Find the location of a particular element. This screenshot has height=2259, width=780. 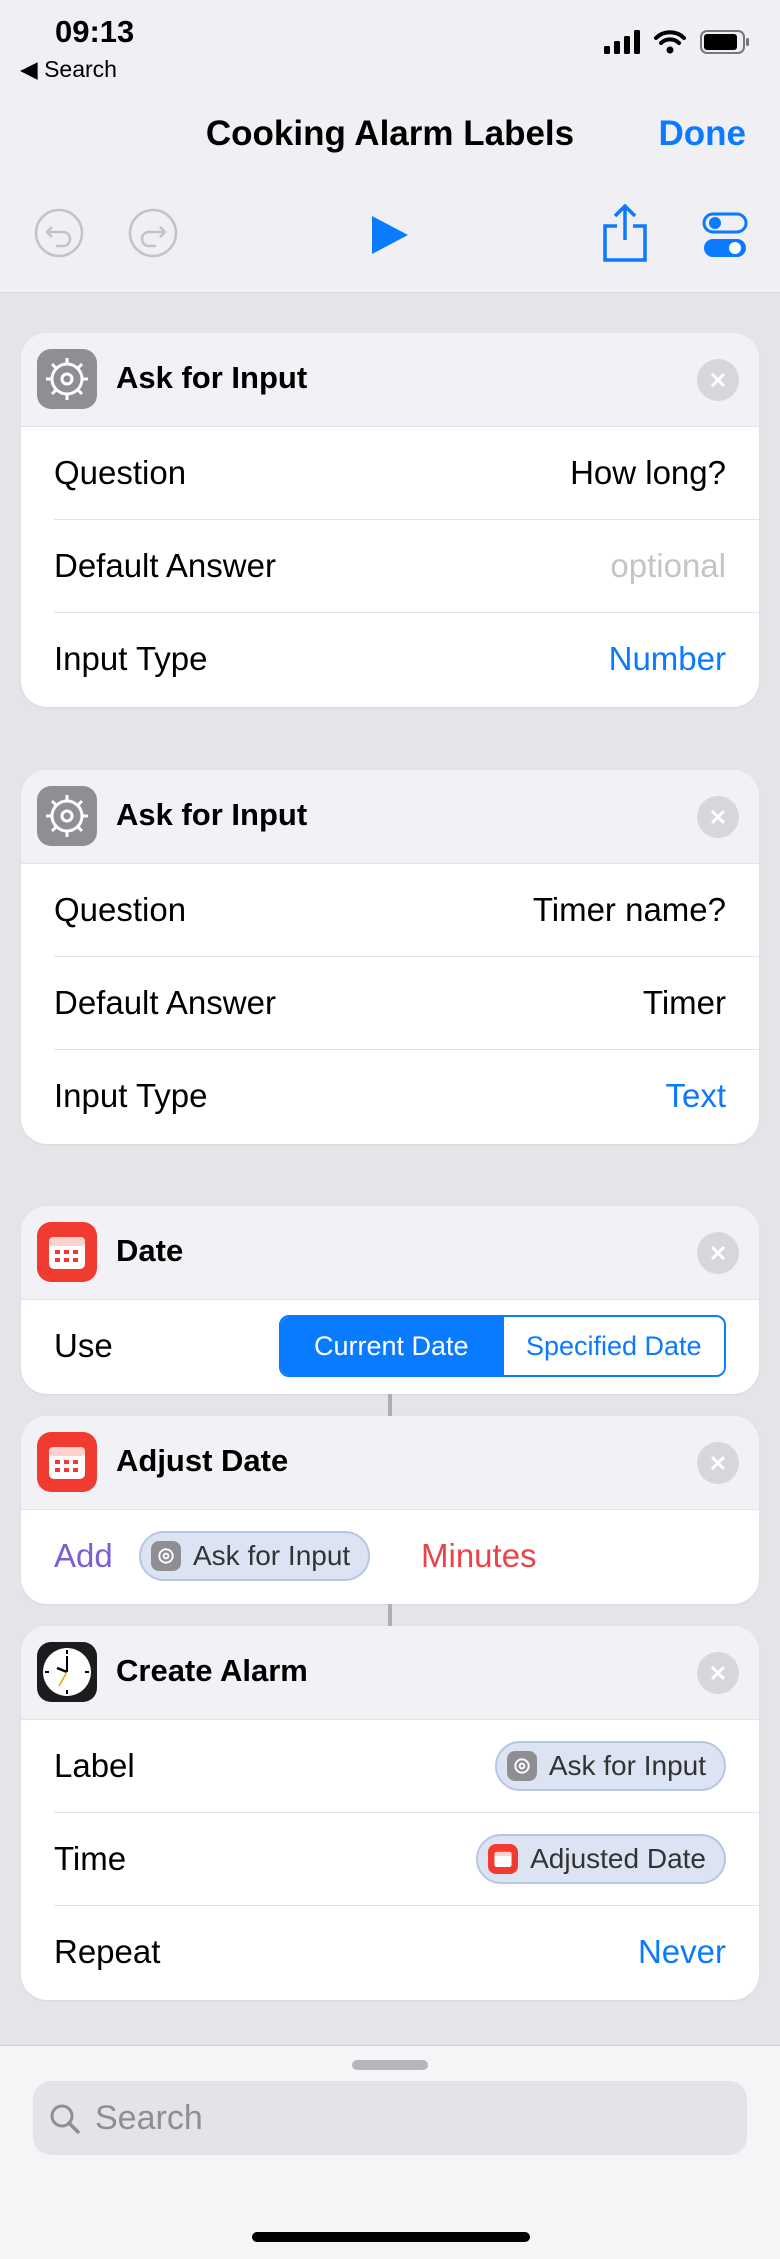

actions-search-sheet: Search is located at coordinates (390, 2152).